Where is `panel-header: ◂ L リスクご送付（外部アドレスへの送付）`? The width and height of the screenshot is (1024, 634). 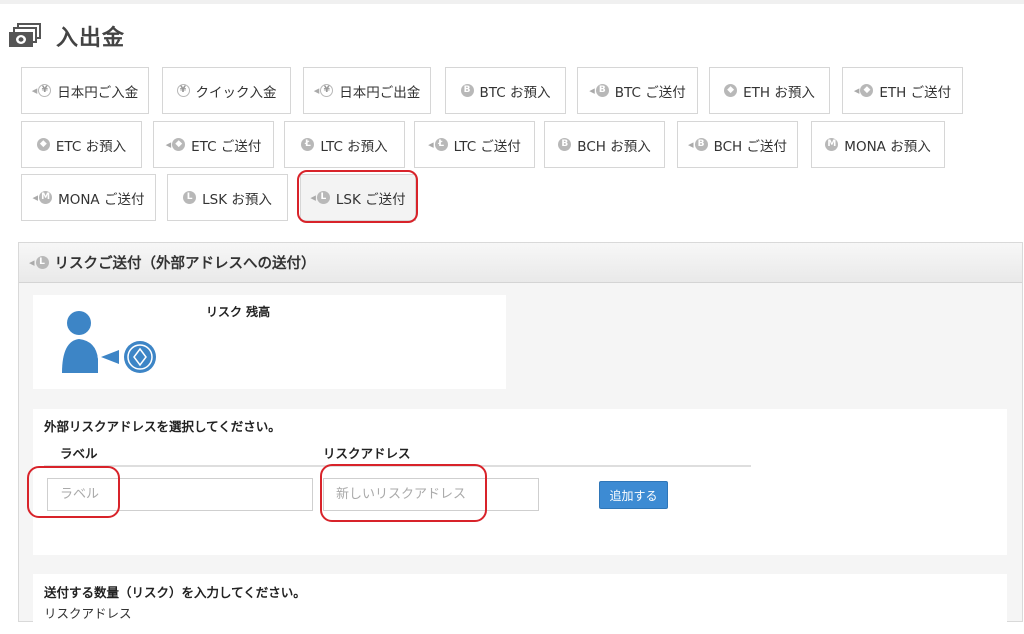
panel-header: ◂ L リスクご送付（外部アドレスへの送付） is located at coordinates (520, 263).